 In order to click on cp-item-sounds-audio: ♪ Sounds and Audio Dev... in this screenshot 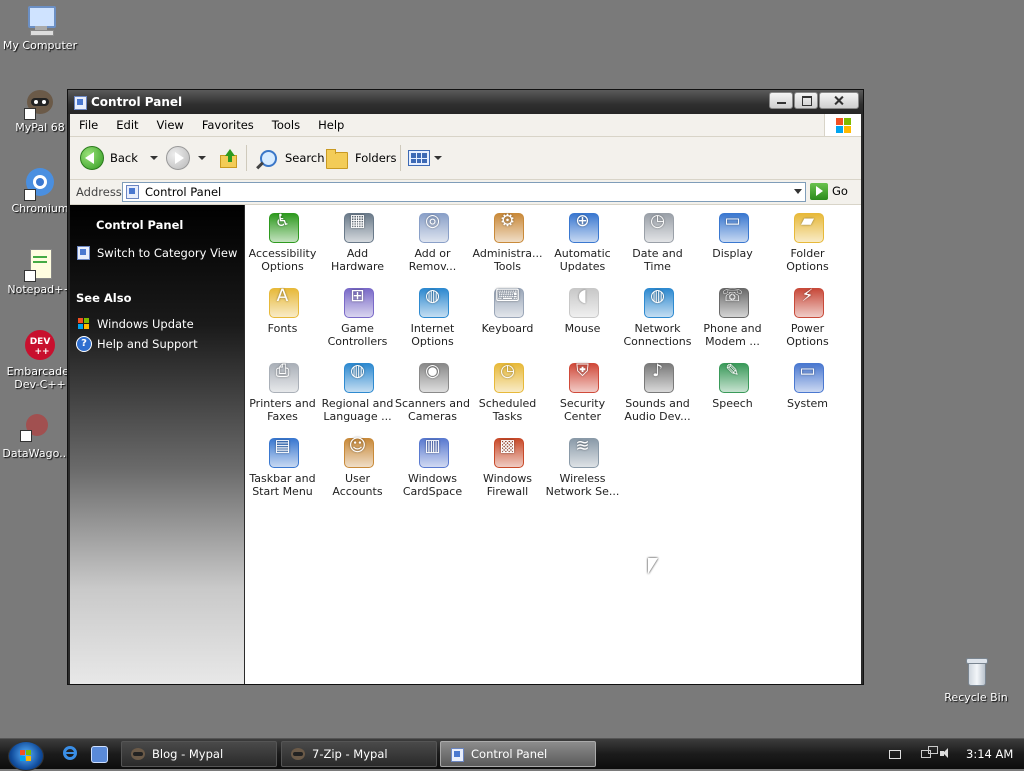, I will do `click(657, 391)`.